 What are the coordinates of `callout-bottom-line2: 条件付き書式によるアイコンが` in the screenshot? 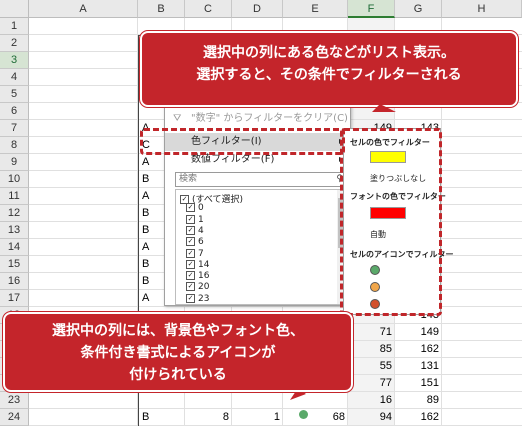 It's located at (178, 353).